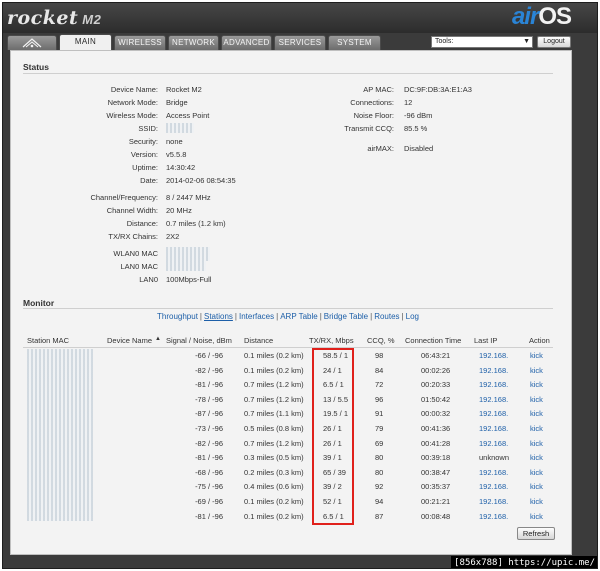 Image resolution: width=600 pixels, height=571 pixels. What do you see at coordinates (436, 458) in the screenshot?
I see `connection-time-cell: 00:39:18` at bounding box center [436, 458].